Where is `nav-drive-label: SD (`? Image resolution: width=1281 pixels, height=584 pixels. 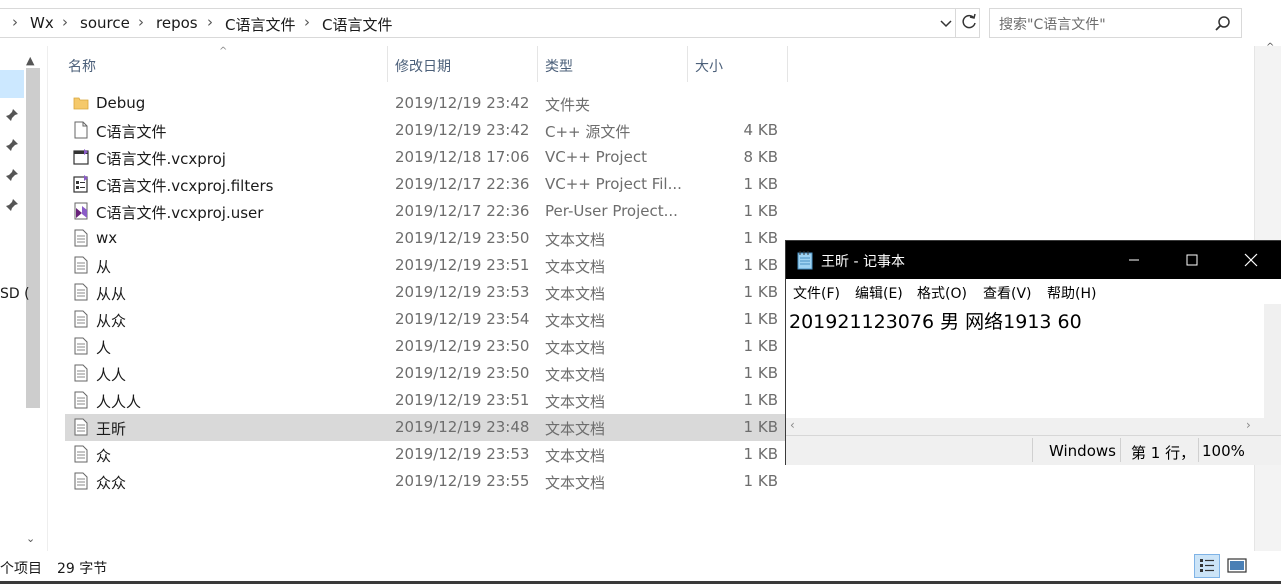 nav-drive-label: SD ( is located at coordinates (15, 294).